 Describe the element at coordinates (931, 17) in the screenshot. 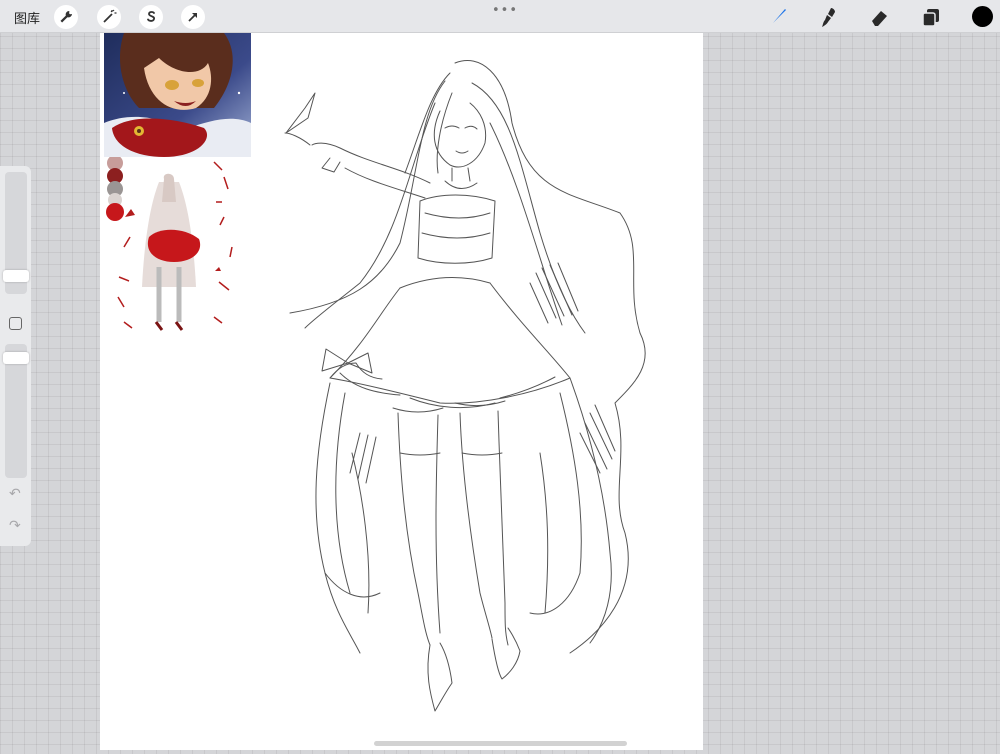

I see `layers-icon` at that location.